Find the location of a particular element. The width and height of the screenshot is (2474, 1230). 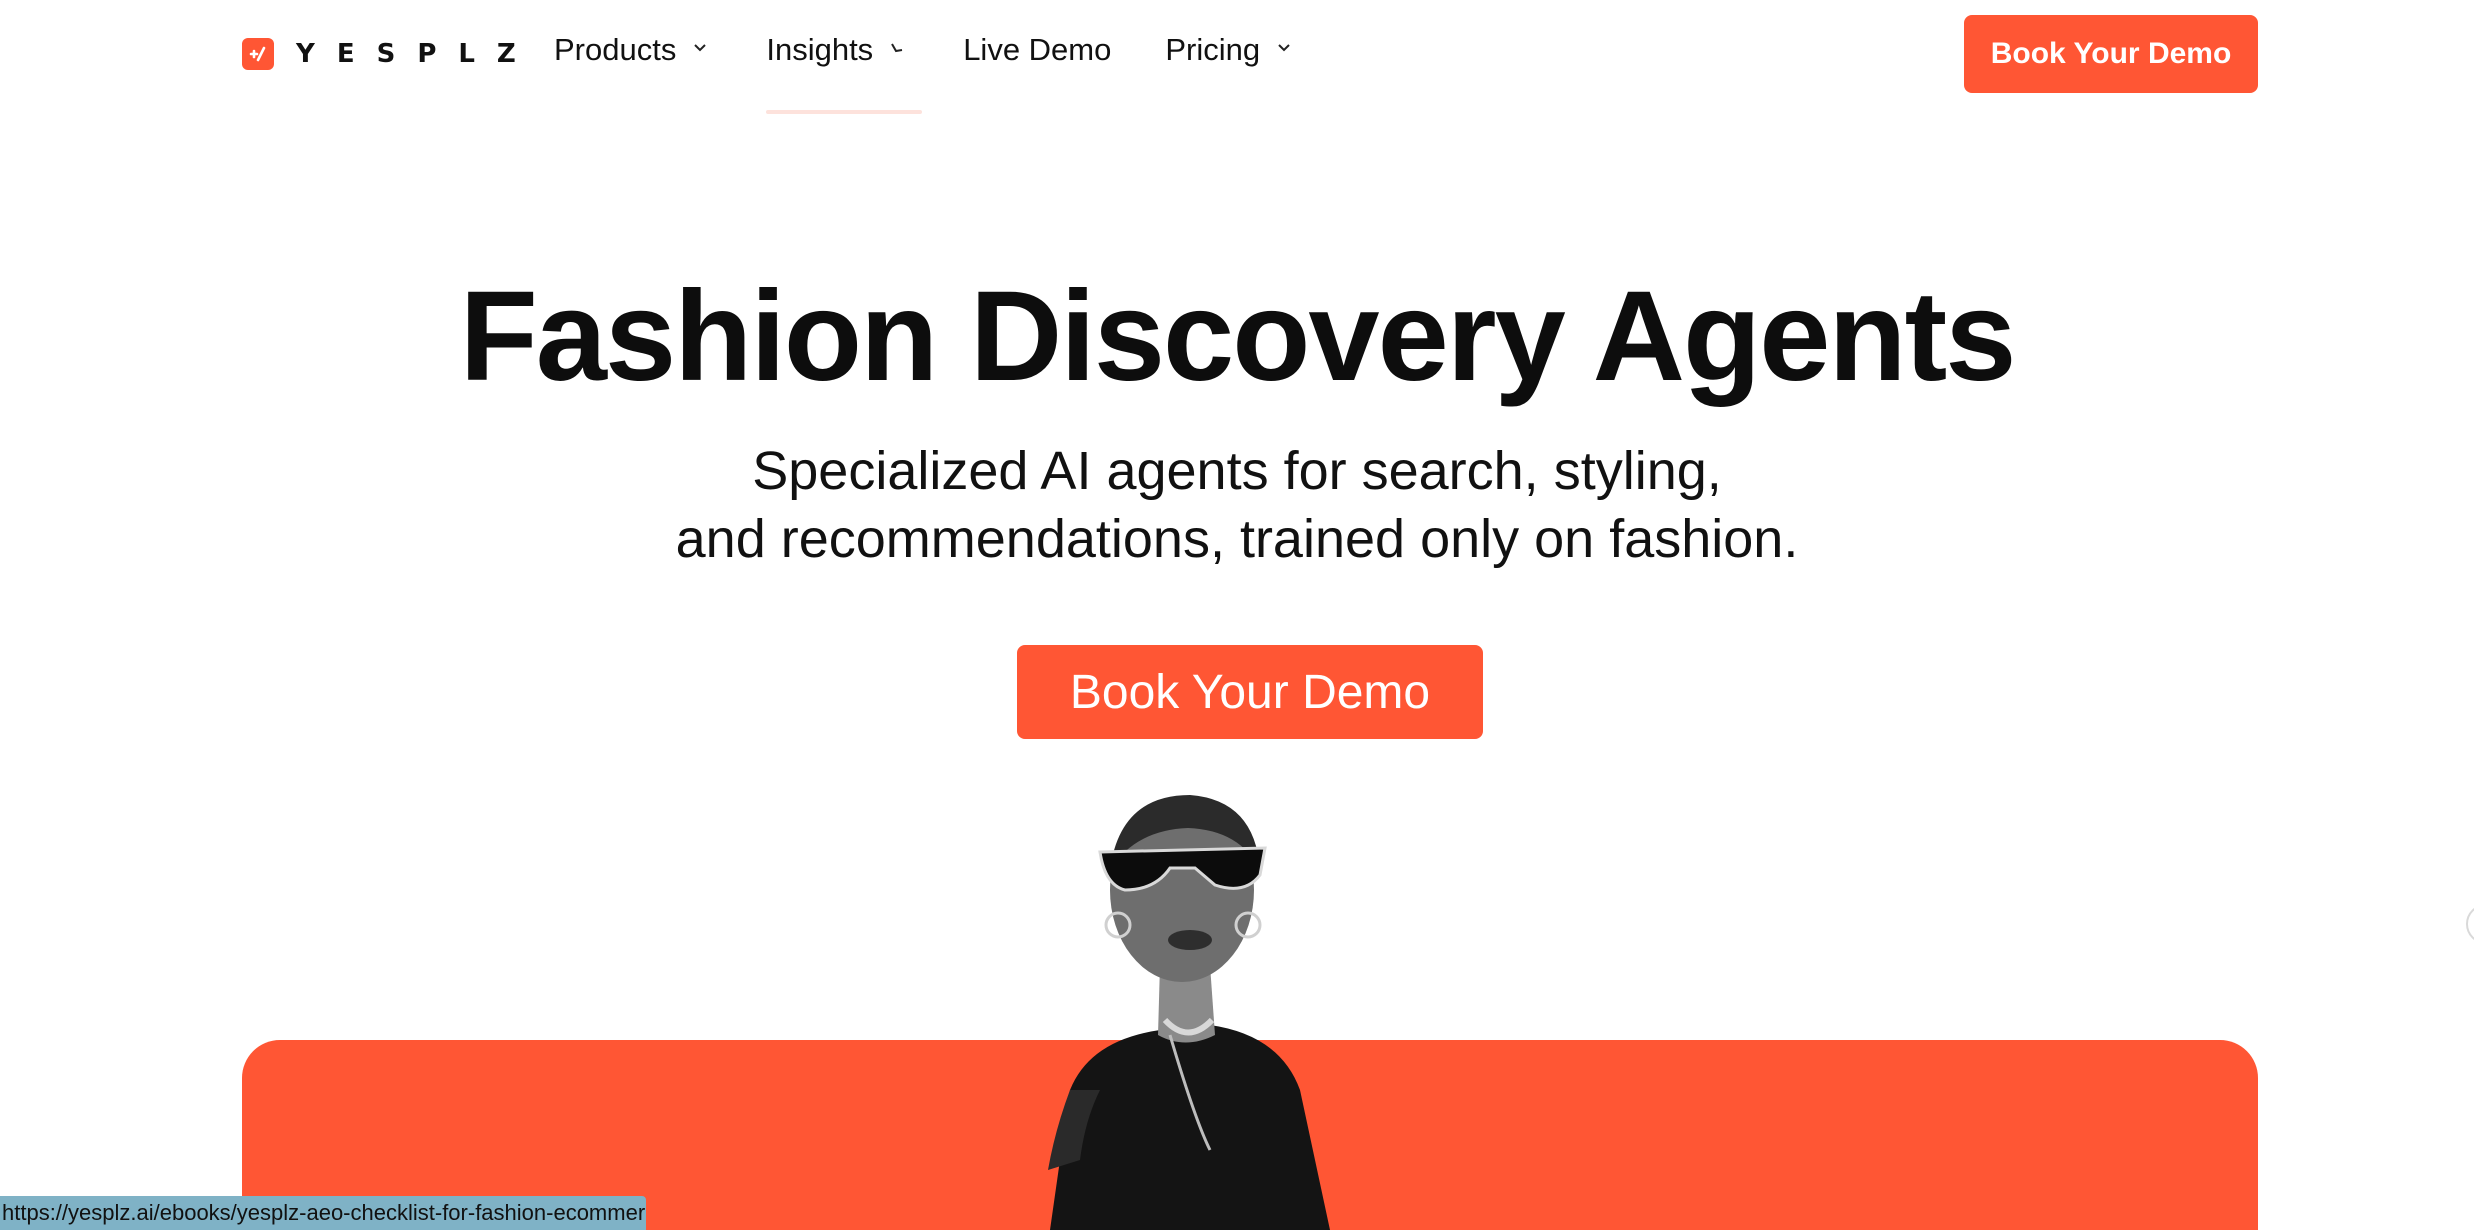

hero-book-demo-button: Book Your Demo is located at coordinates (1250, 692).